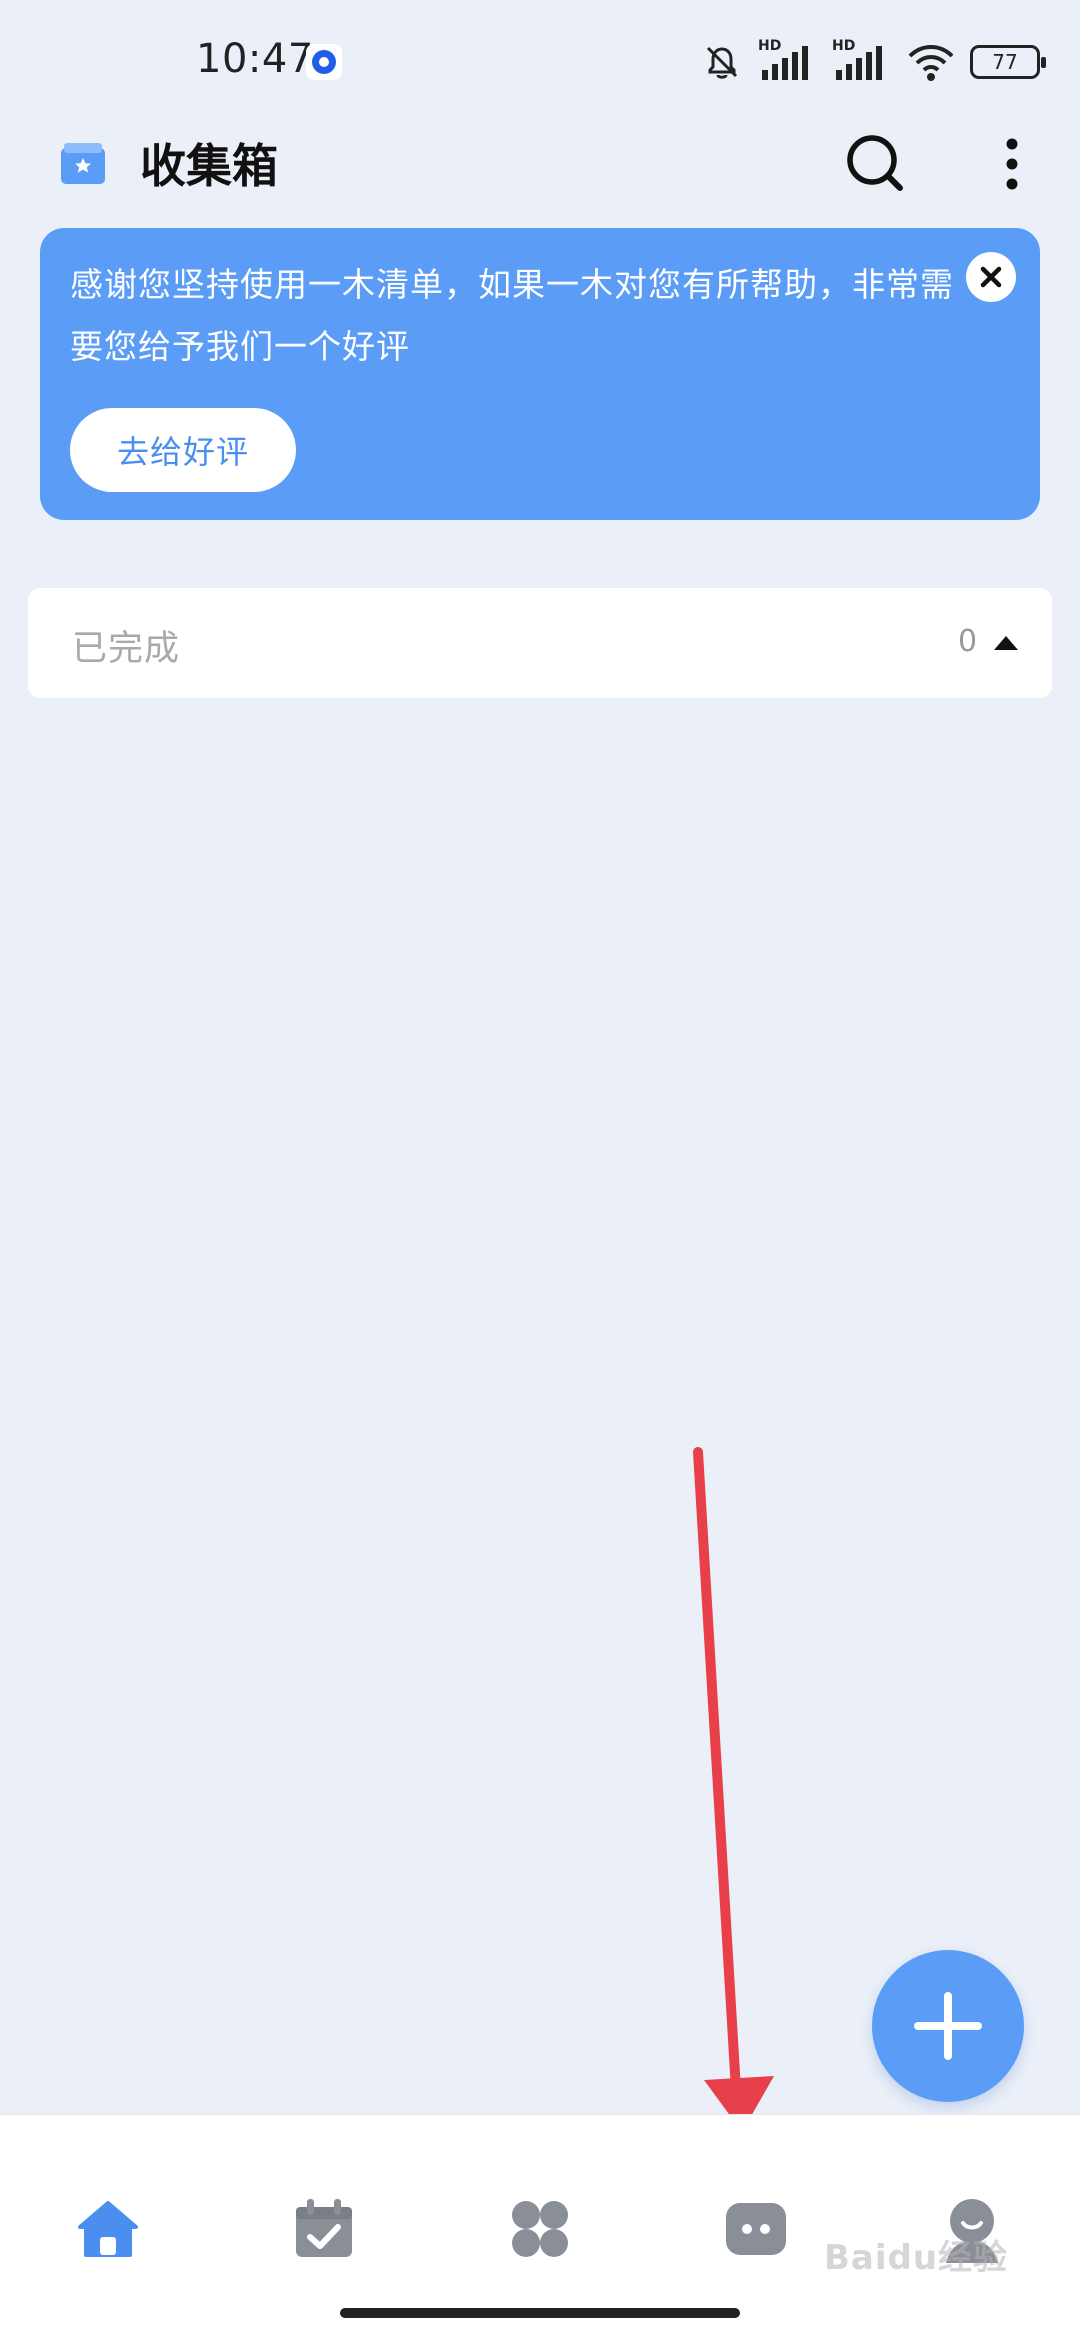 Image resolution: width=1080 pixels, height=2340 pixels. I want to click on watermark: Baidu经验, so click(916, 2258).